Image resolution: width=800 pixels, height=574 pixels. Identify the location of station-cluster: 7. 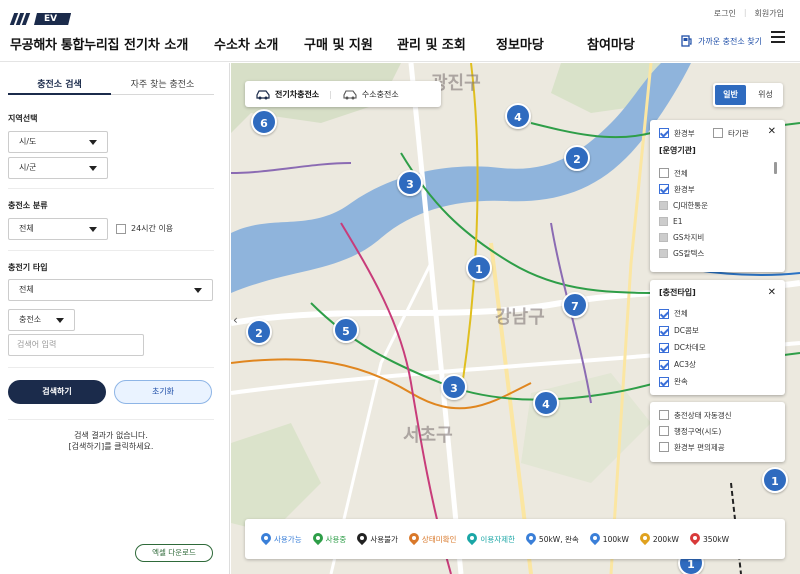
(575, 305).